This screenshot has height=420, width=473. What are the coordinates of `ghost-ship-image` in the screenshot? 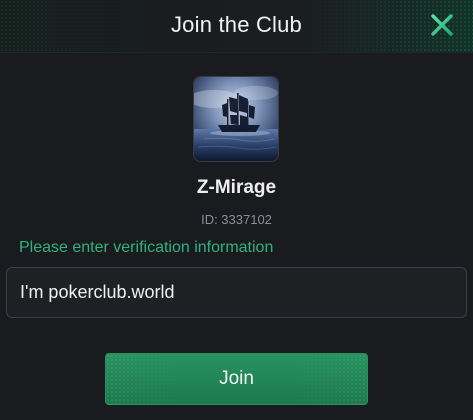 It's located at (236, 119).